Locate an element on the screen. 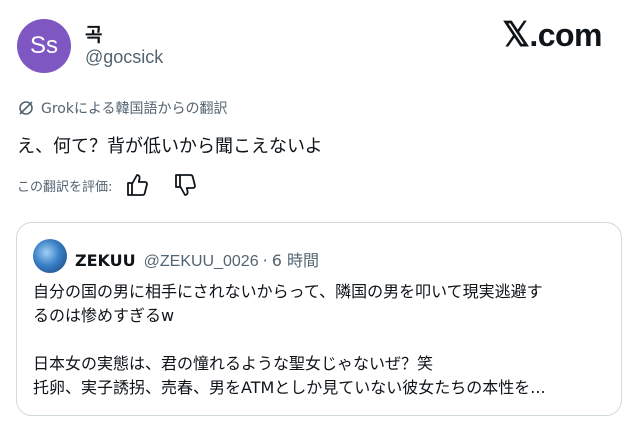  tweet-text: え、何て？背が低いから聞こえないよ is located at coordinates (170, 146).